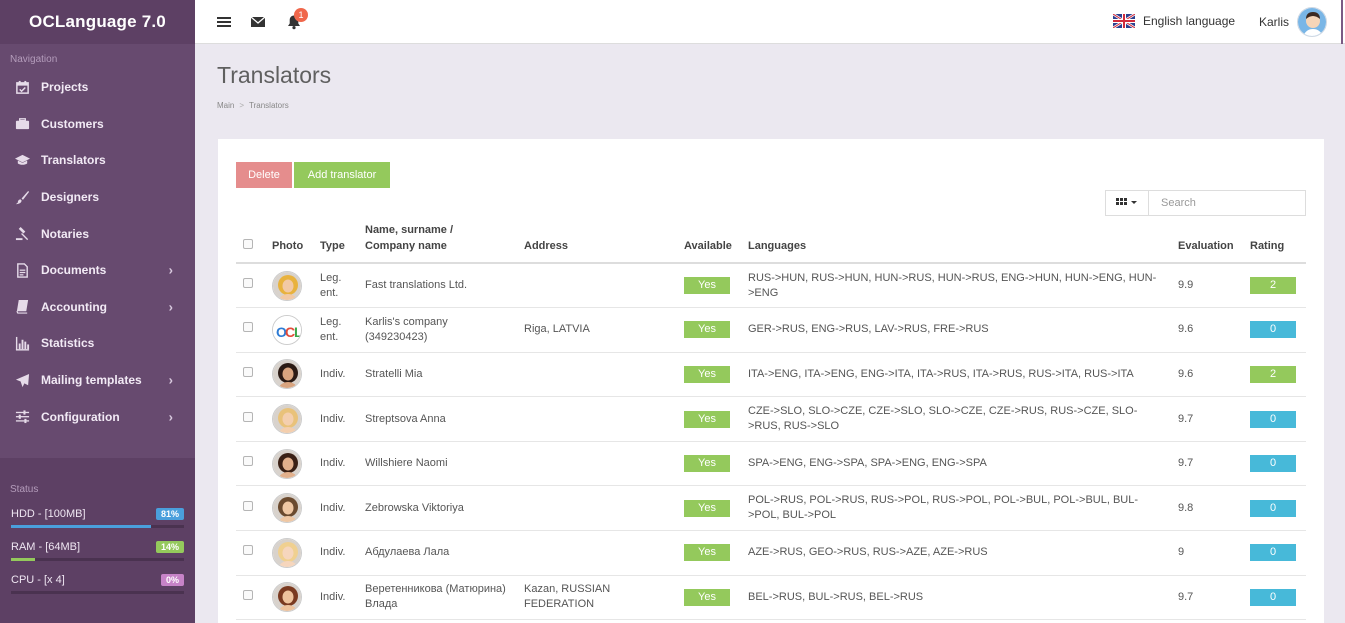 This screenshot has height=623, width=1345. What do you see at coordinates (22, 343) in the screenshot?
I see `bar-chart-icon` at bounding box center [22, 343].